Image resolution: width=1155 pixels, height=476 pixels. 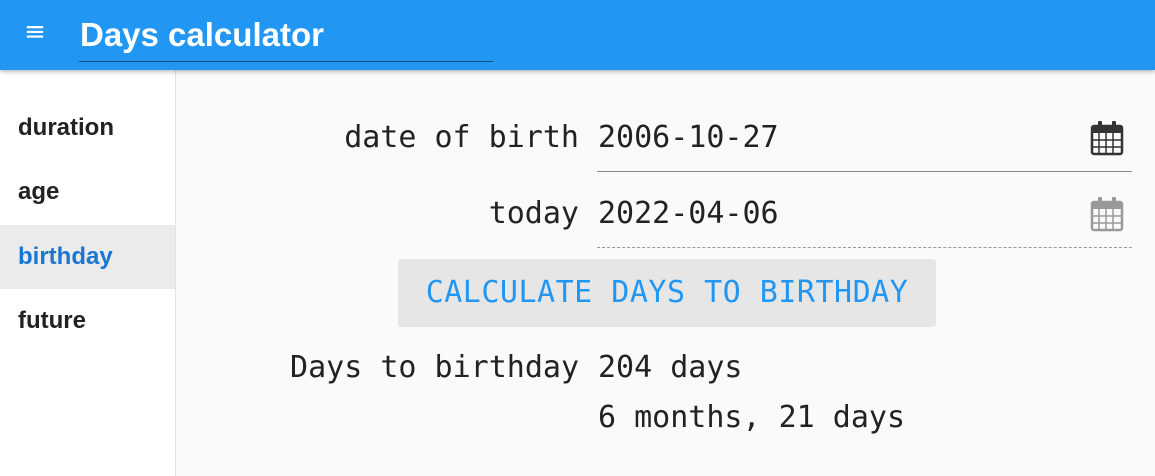 What do you see at coordinates (577, 35) in the screenshot?
I see `app-bar: ≡ Days calculator` at bounding box center [577, 35].